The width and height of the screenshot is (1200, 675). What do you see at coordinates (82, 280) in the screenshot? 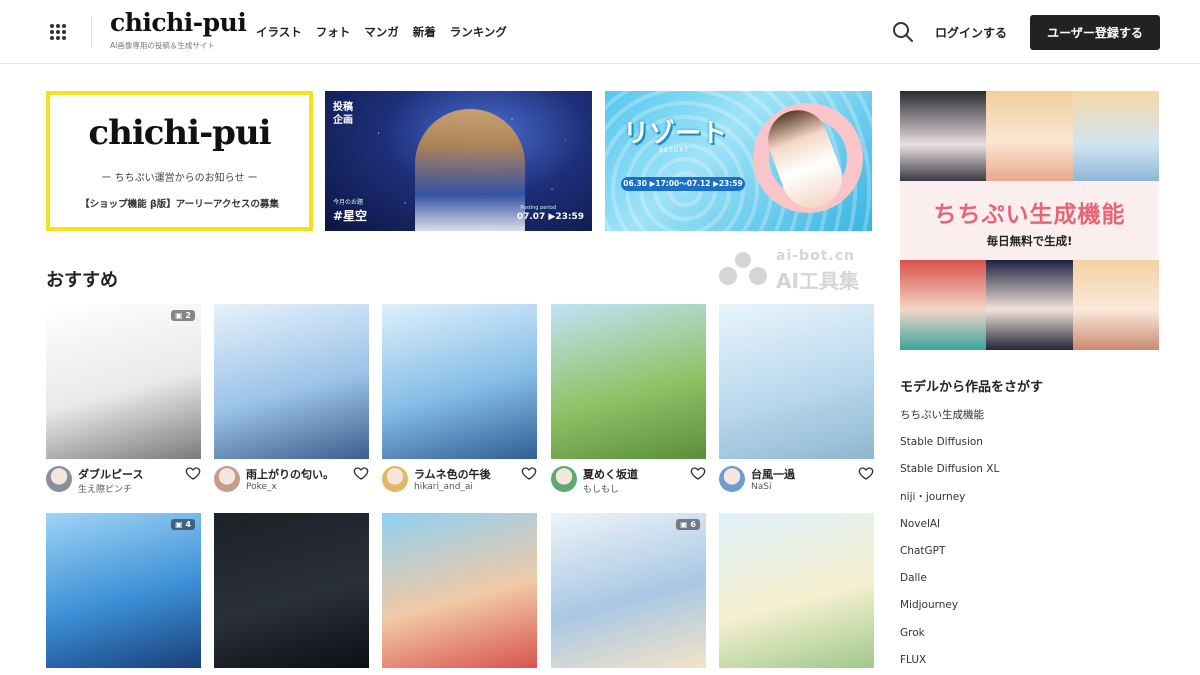
I see `recommended-title: おすすめ` at bounding box center [82, 280].